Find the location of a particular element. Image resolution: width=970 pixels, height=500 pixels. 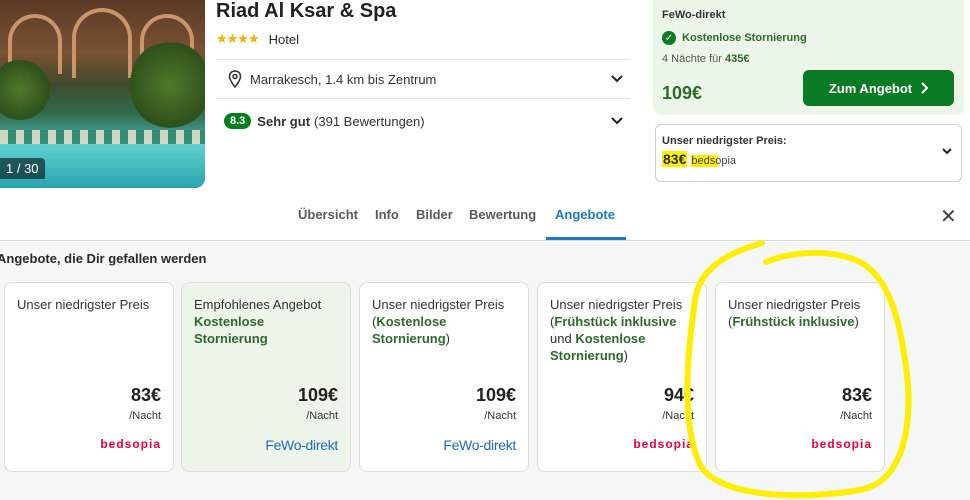

tab-reviews: Bewertung is located at coordinates (502, 214).